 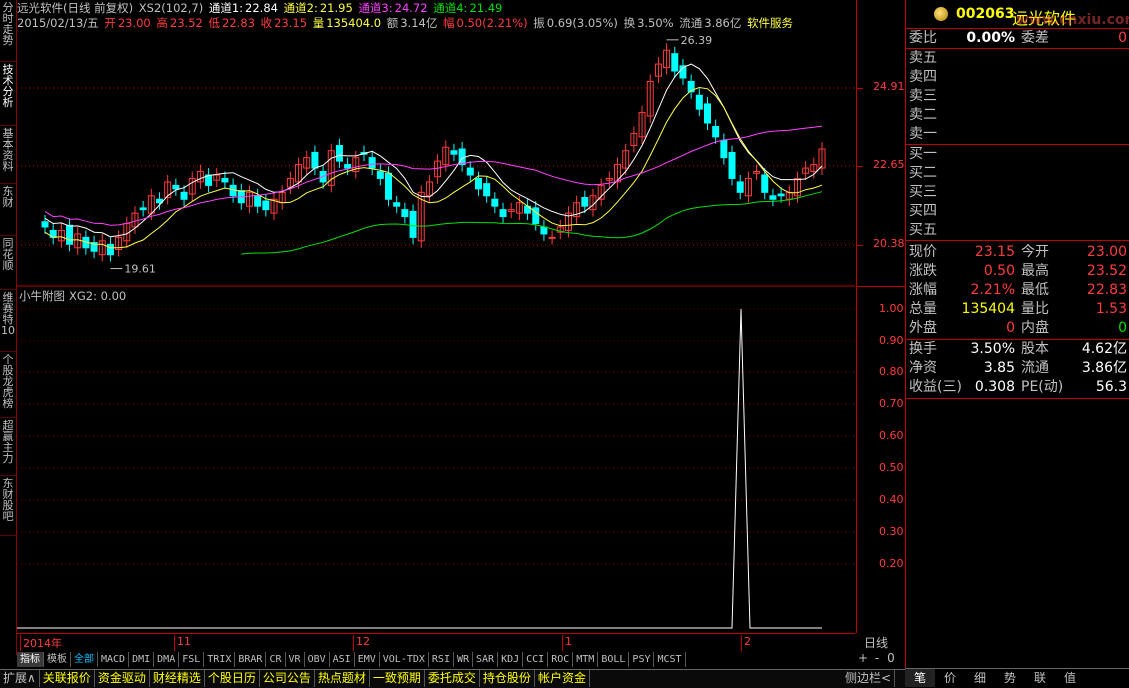 What do you see at coordinates (276, 659) in the screenshot?
I see `indicator-tab-cr: CR` at bounding box center [276, 659].